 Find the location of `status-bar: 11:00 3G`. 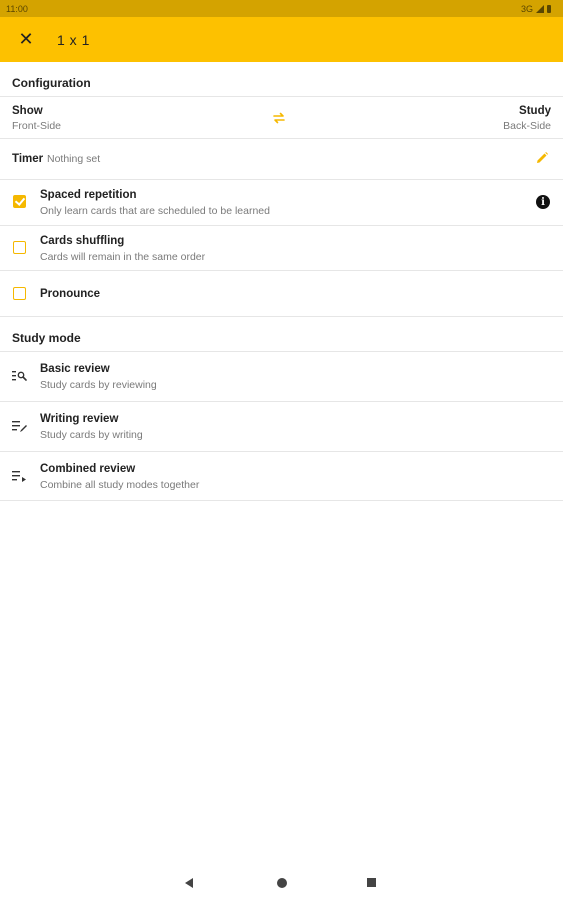

status-bar: 11:00 3G is located at coordinates (281, 8).